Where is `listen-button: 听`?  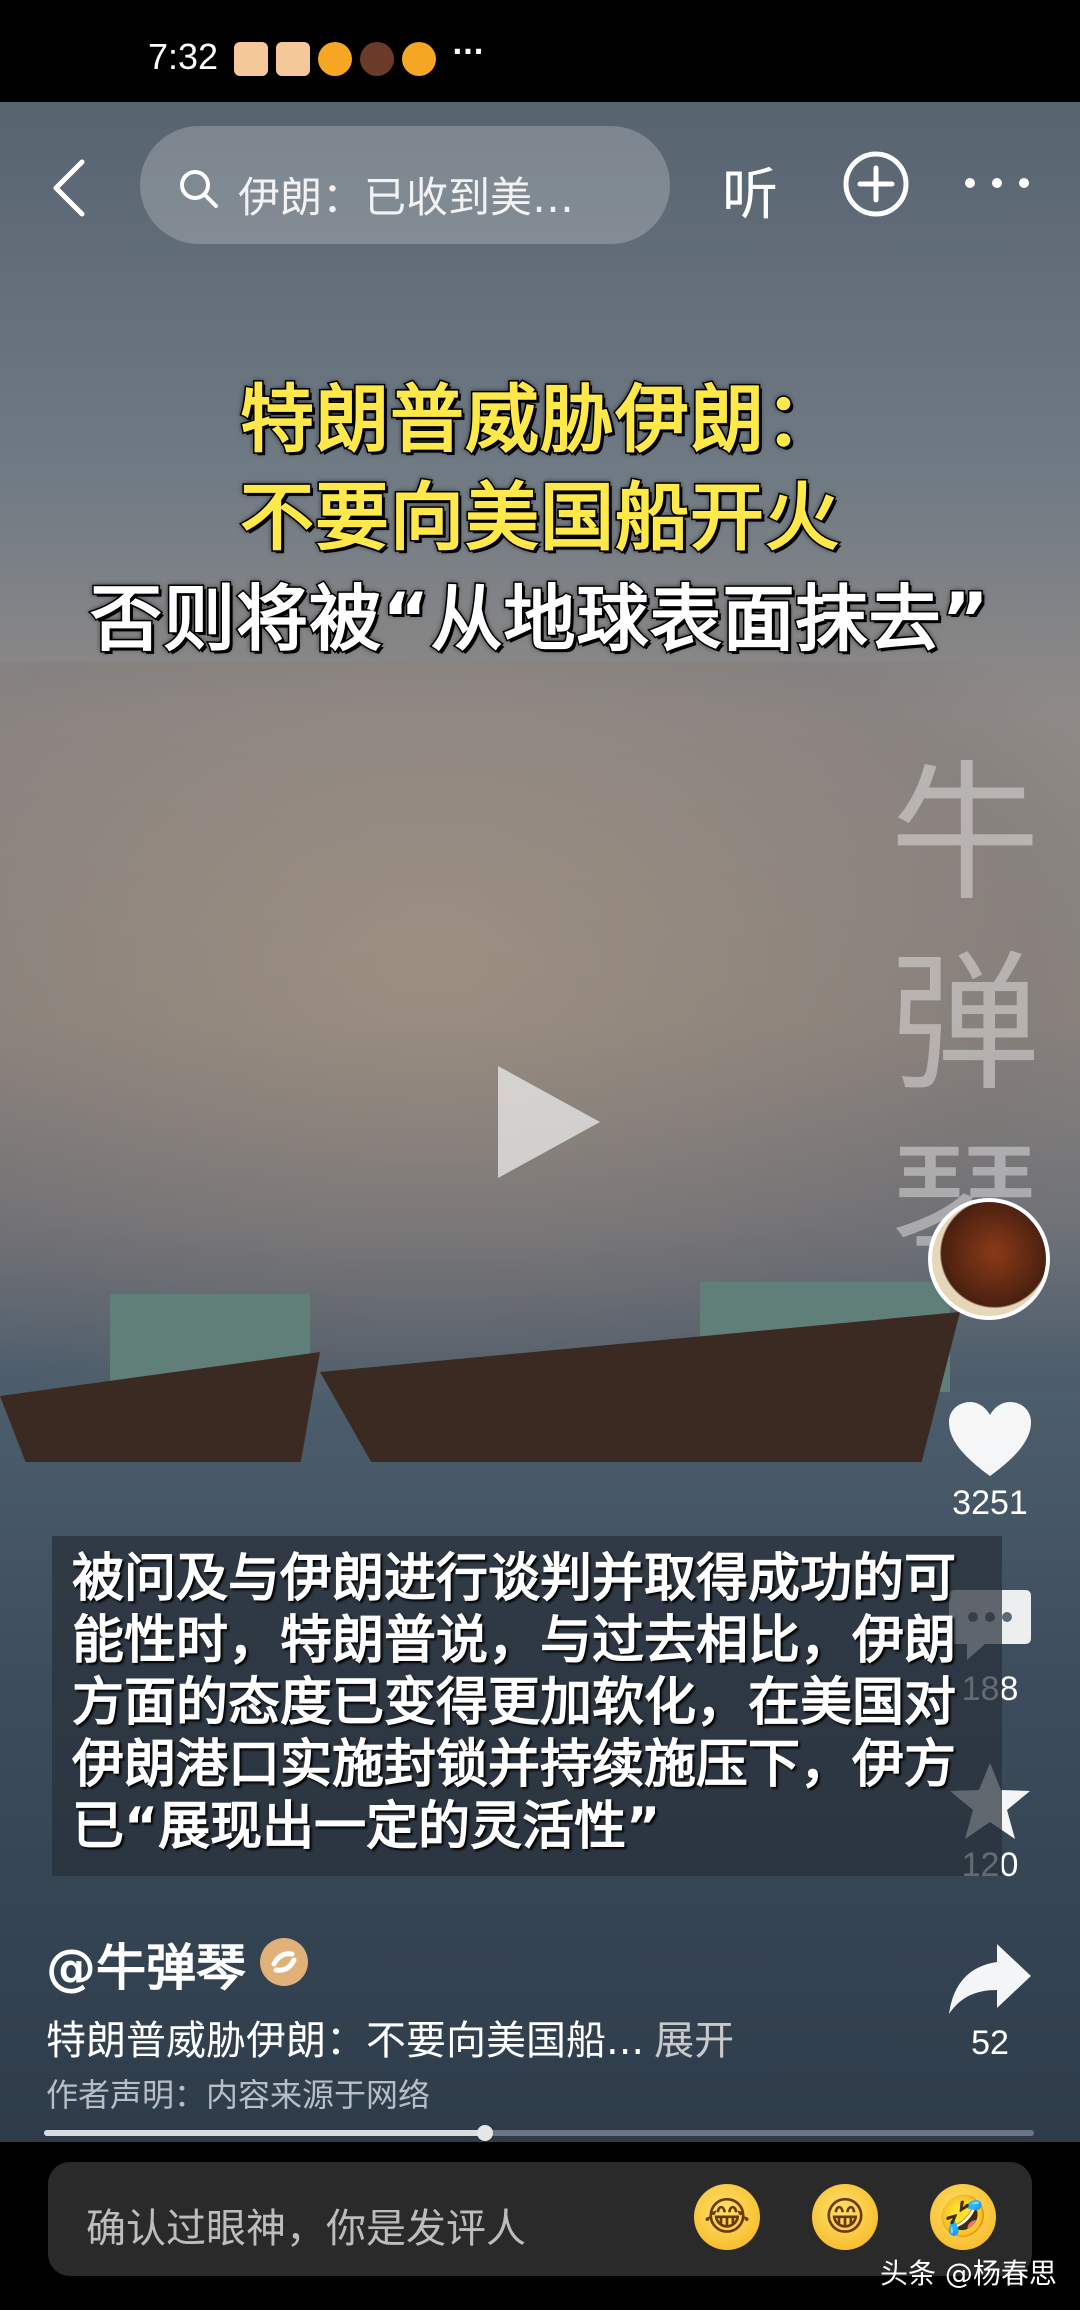 listen-button: 听 is located at coordinates (750, 190).